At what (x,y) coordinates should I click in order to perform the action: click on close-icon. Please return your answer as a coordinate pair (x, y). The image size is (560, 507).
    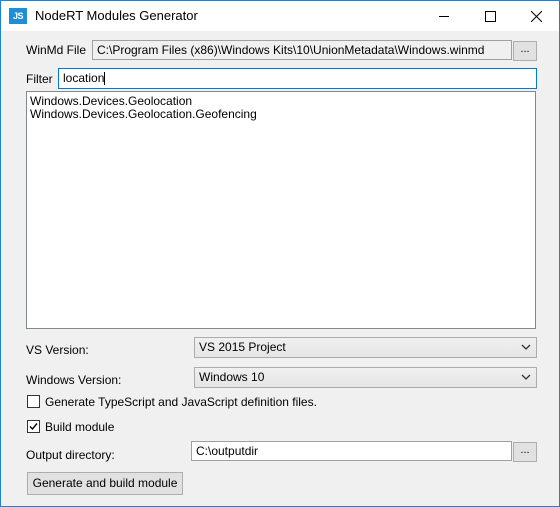
    Looking at the image, I should click on (536, 16).